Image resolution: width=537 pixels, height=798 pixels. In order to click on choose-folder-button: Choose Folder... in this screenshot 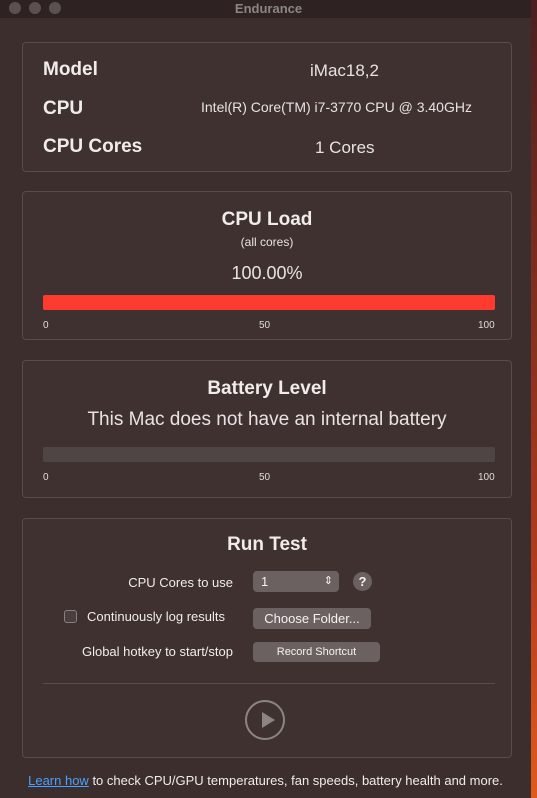, I will do `click(312, 618)`.